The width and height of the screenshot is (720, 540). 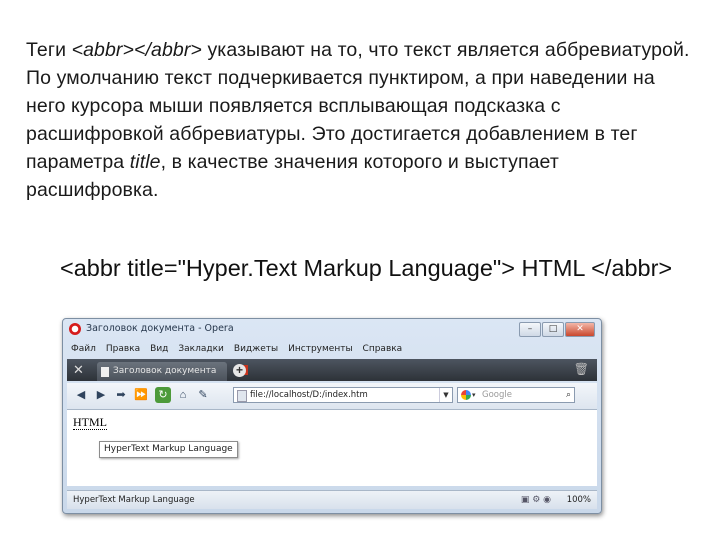 What do you see at coordinates (101, 395) in the screenshot?
I see `forward-arrow-icon: ▶` at bounding box center [101, 395].